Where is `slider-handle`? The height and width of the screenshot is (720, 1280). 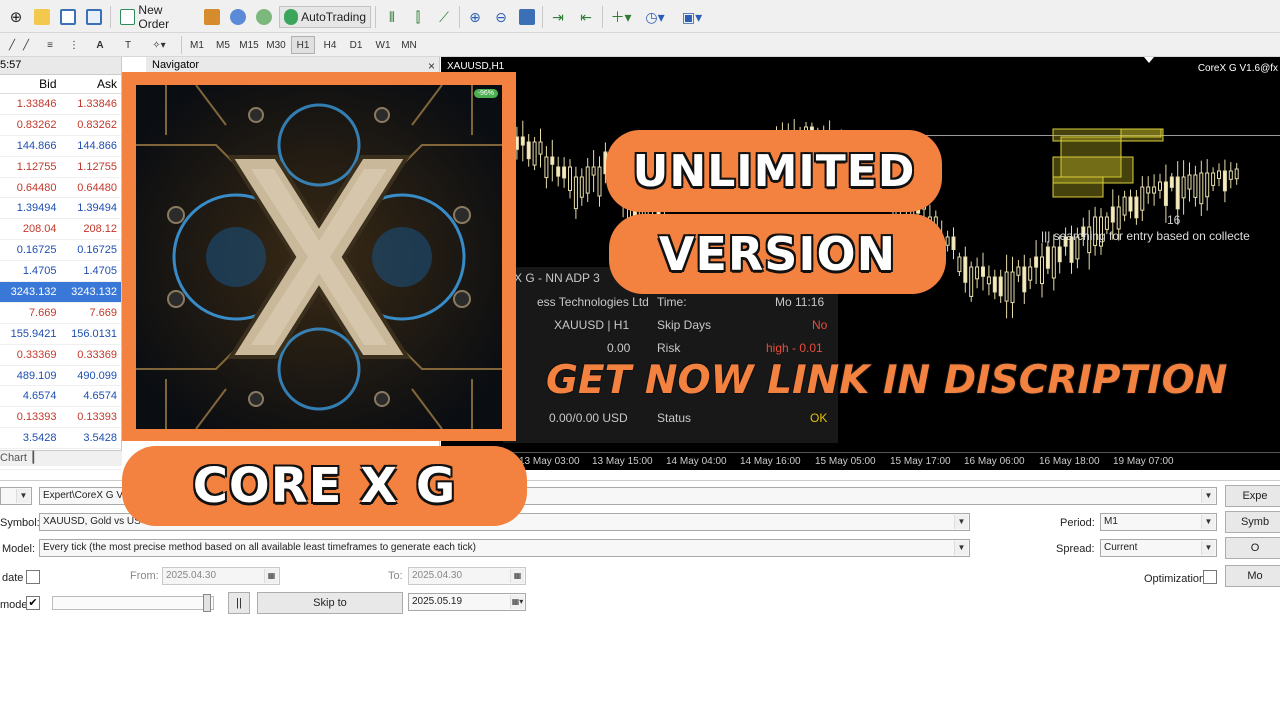 slider-handle is located at coordinates (207, 603).